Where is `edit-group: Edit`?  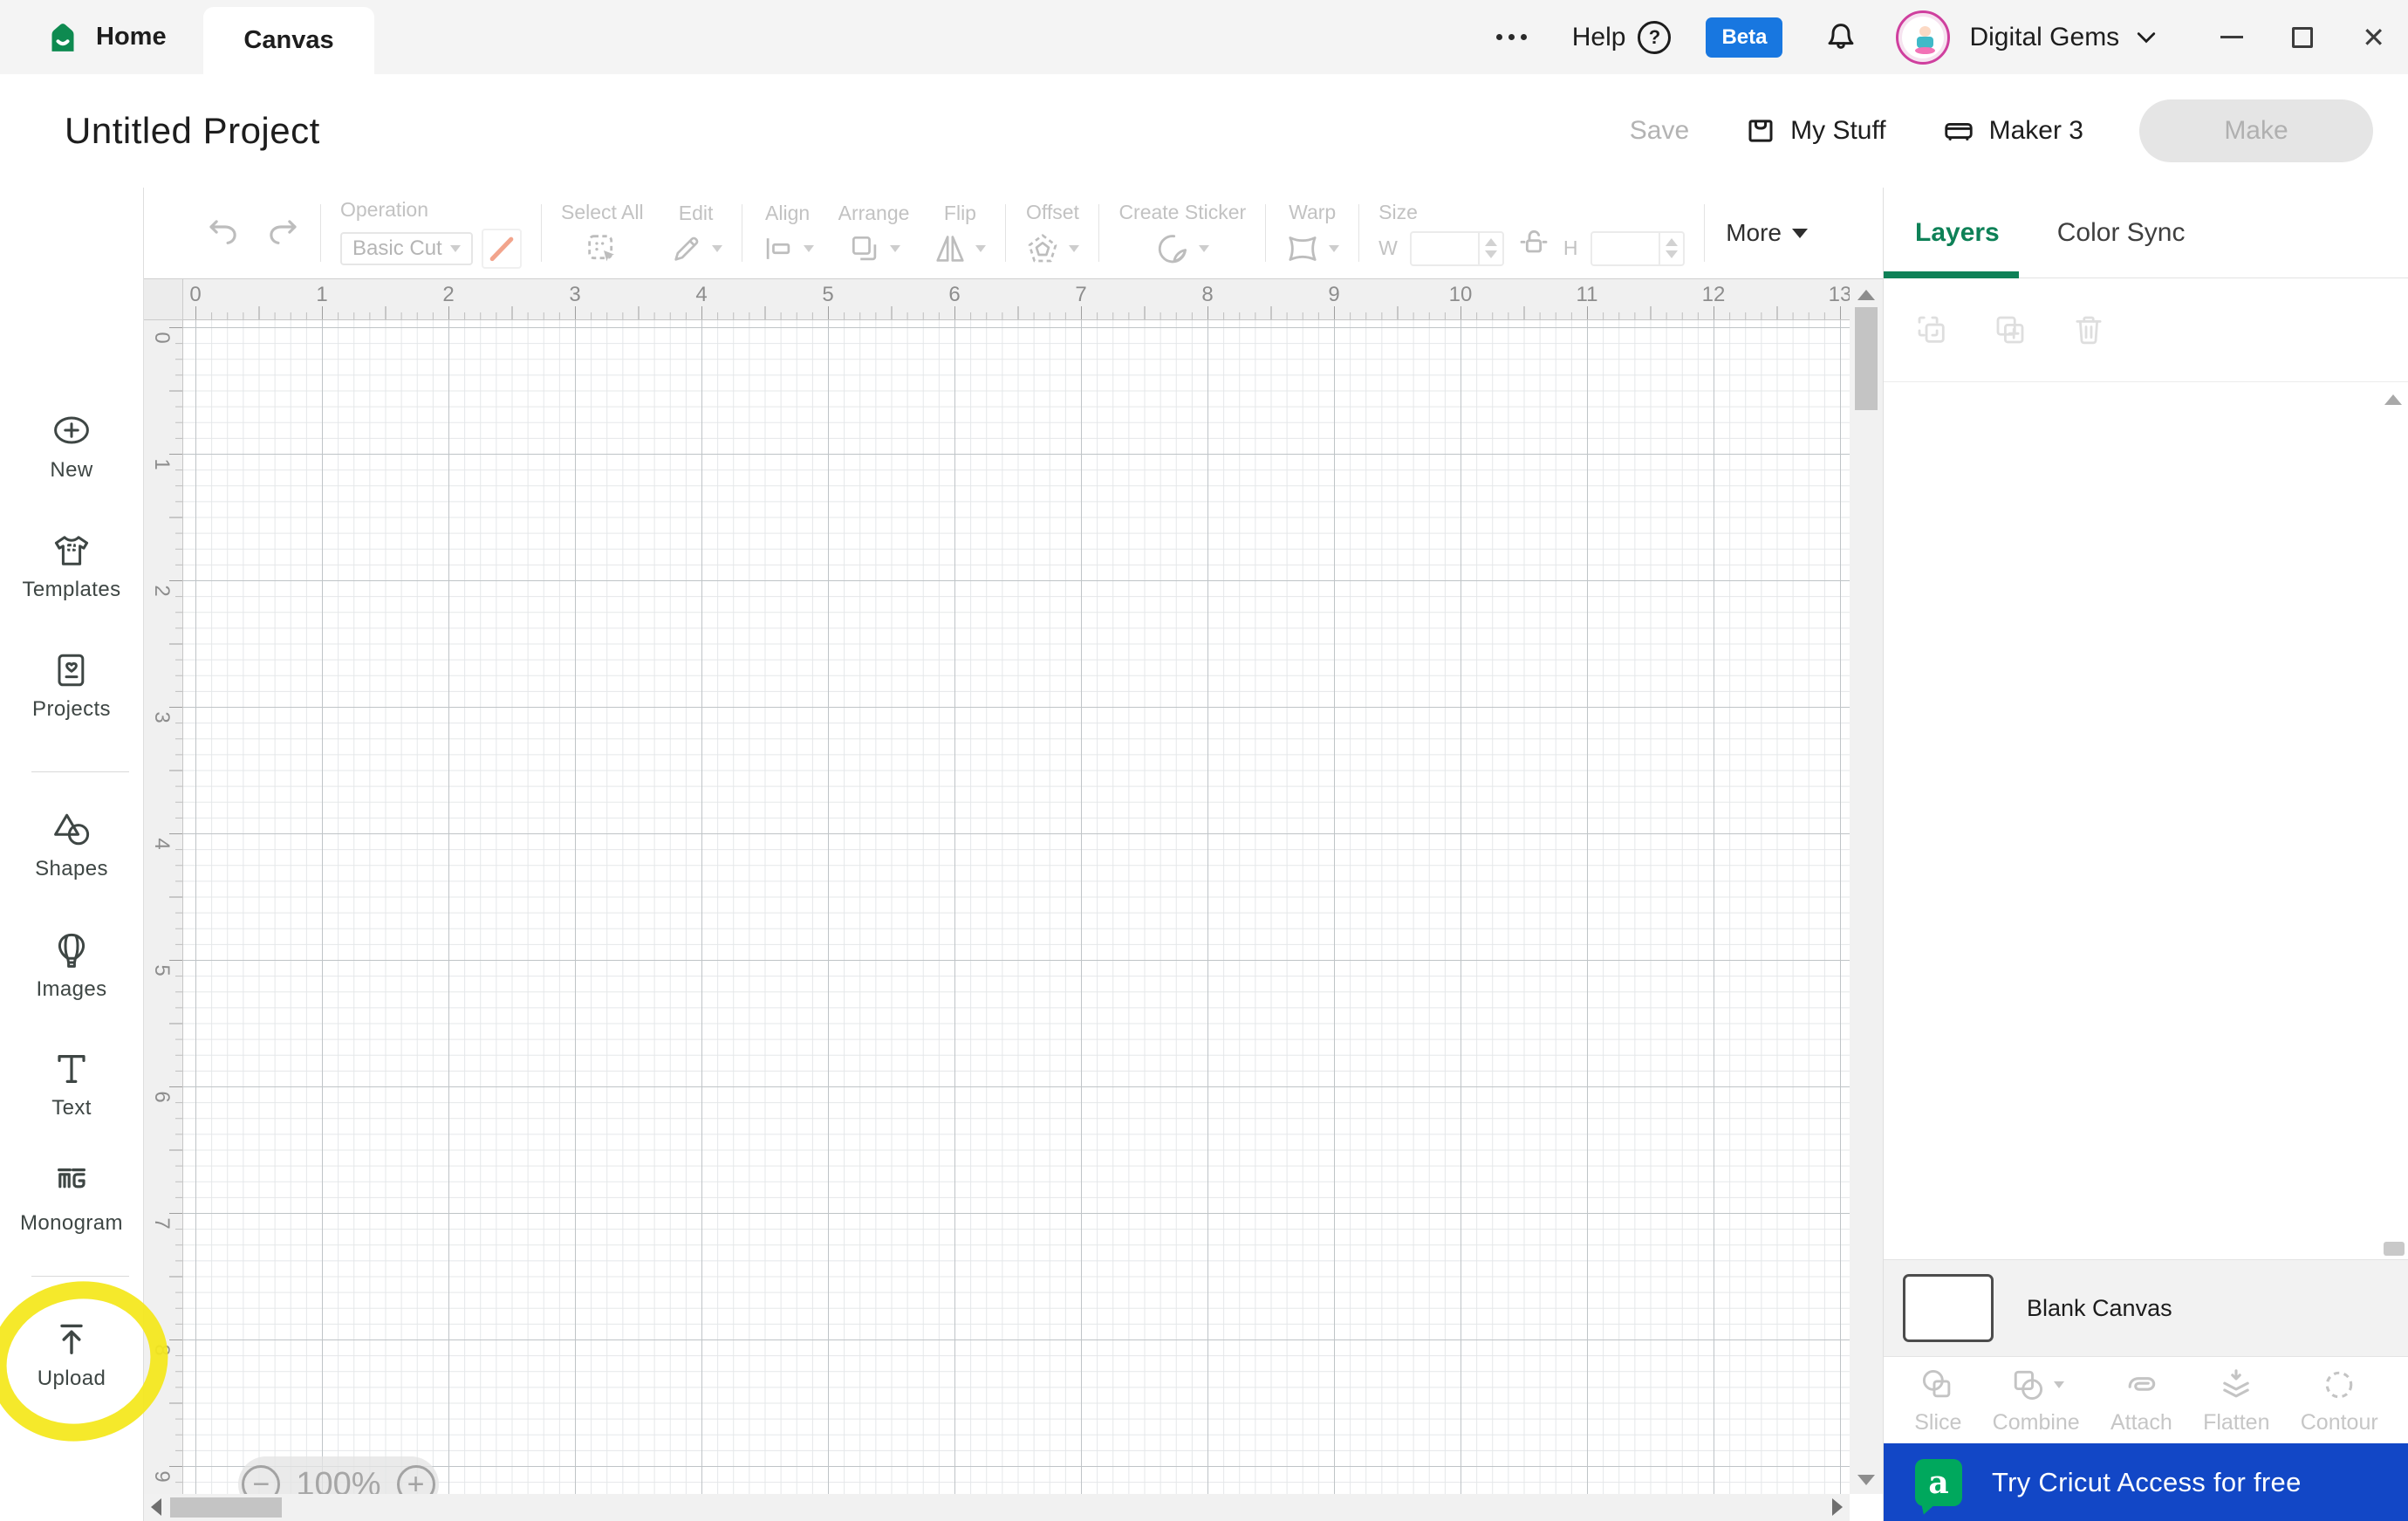 edit-group: Edit is located at coordinates (696, 234).